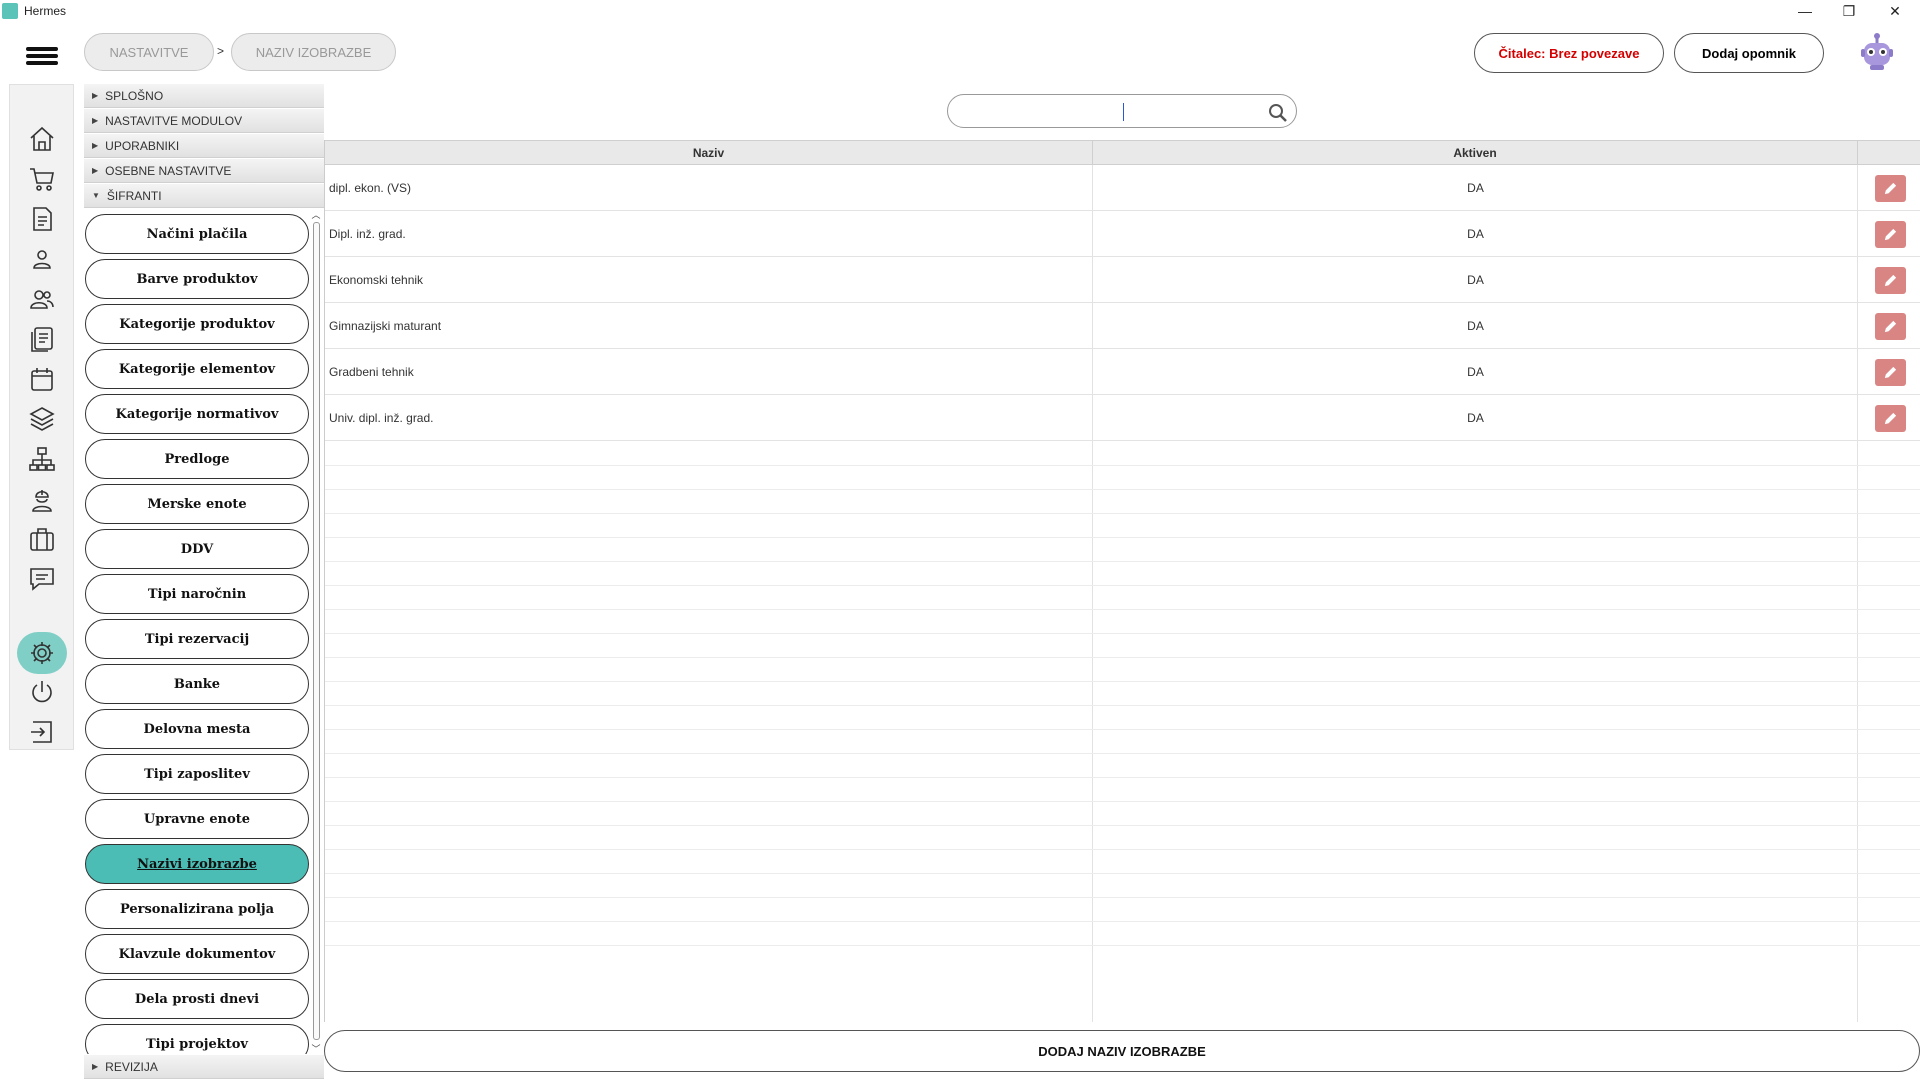 The height and width of the screenshot is (1080, 1920). I want to click on sifranti-item: Kategorije produktov, so click(197, 324).